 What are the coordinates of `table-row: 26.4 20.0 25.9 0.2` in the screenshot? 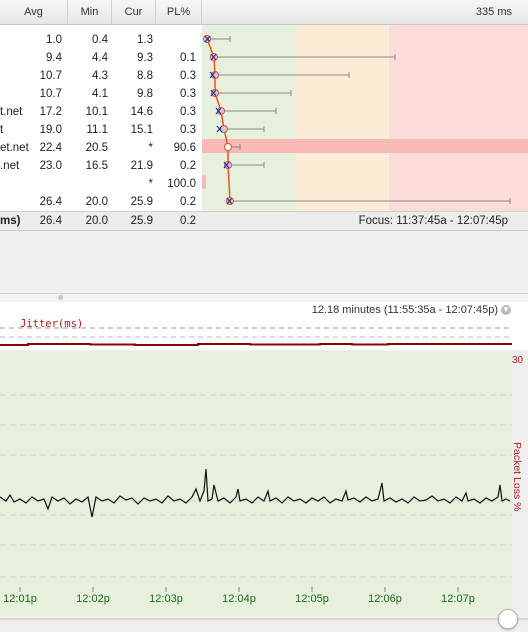 It's located at (101, 202).